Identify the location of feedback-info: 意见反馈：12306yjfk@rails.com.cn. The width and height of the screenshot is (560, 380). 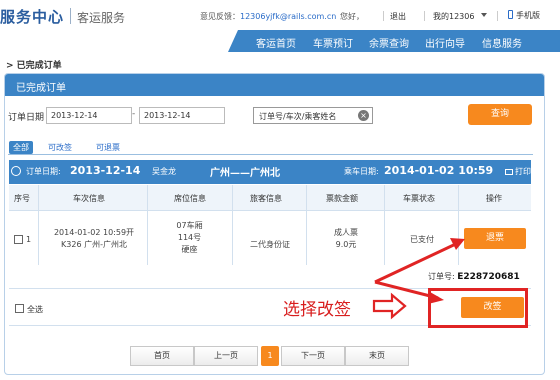
(268, 16).